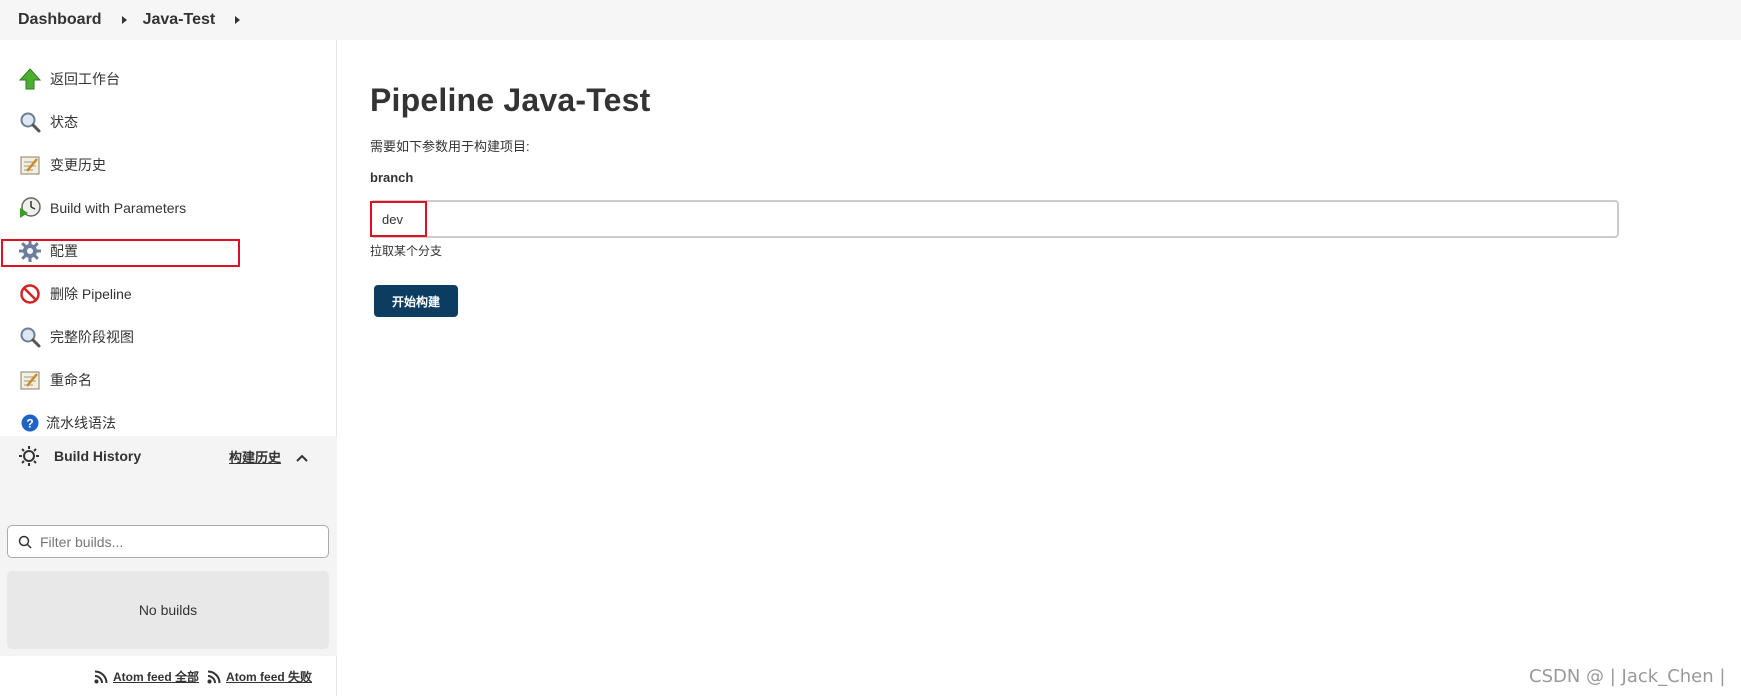  What do you see at coordinates (30, 294) in the screenshot?
I see `no-entry-icon` at bounding box center [30, 294].